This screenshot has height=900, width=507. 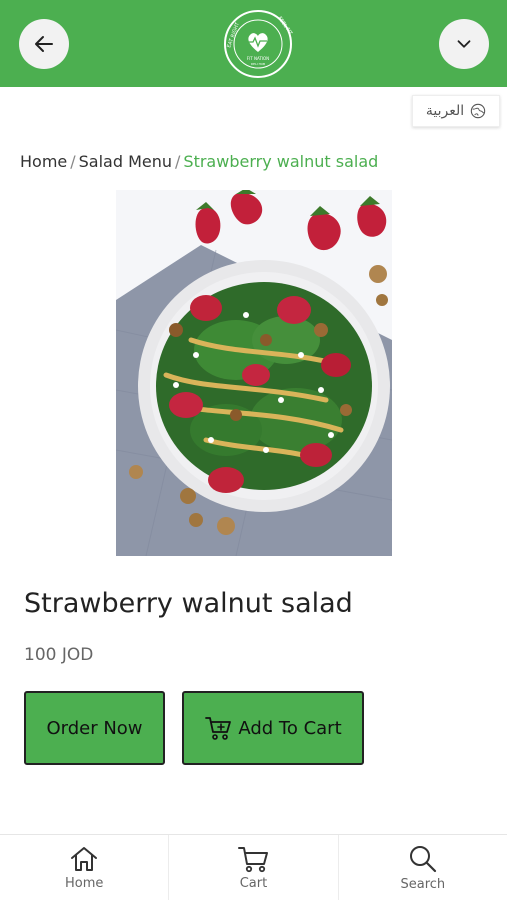 I want to click on svg-text: FIT NATION, so click(x=258, y=58).